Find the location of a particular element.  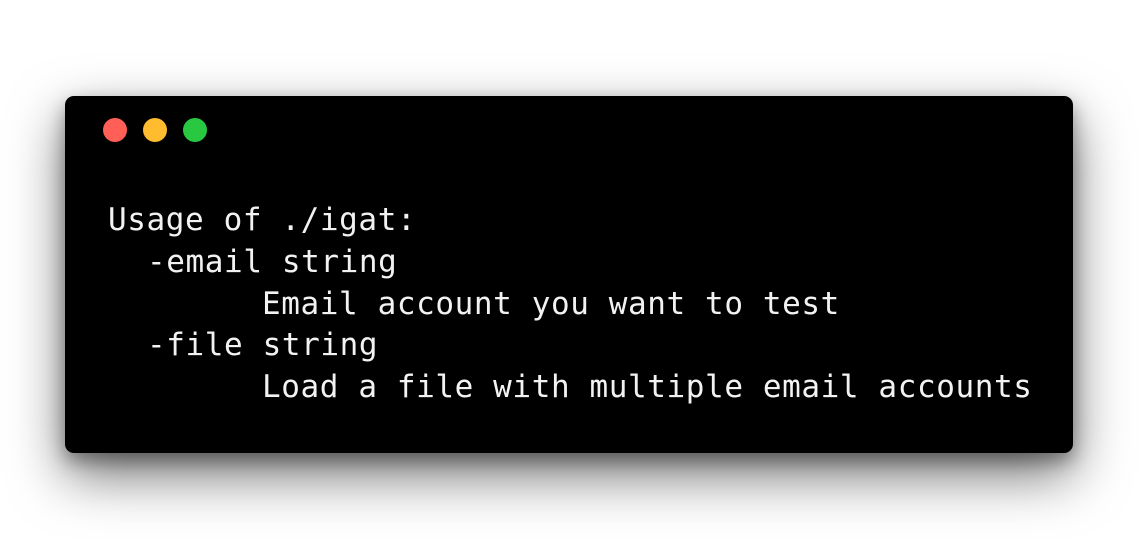

usage-line: Usage of ./igat: is located at coordinates (262, 220).